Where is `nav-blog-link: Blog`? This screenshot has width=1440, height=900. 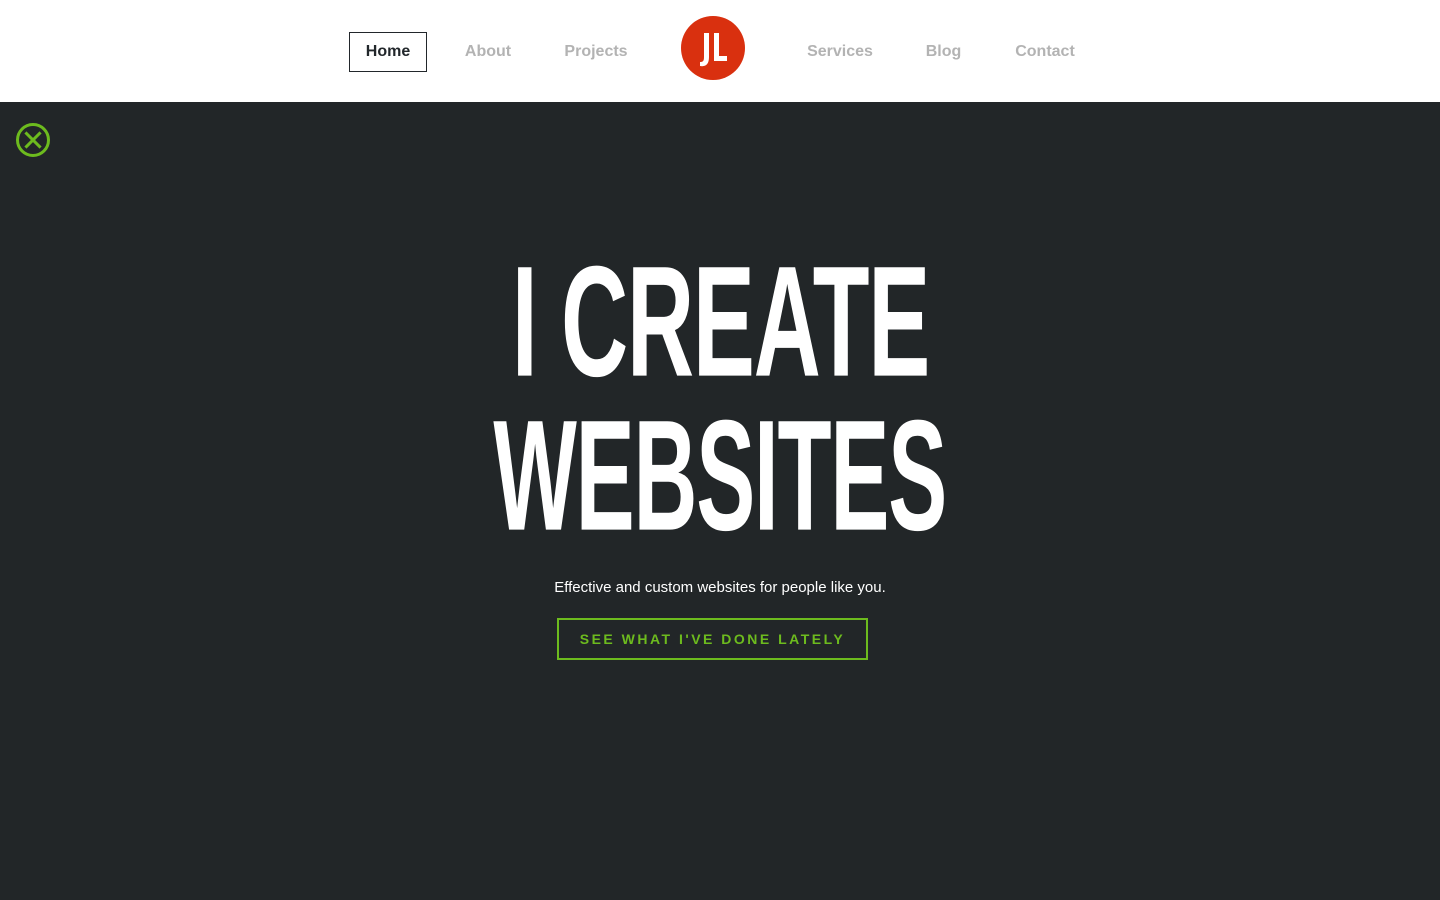 nav-blog-link: Blog is located at coordinates (943, 52).